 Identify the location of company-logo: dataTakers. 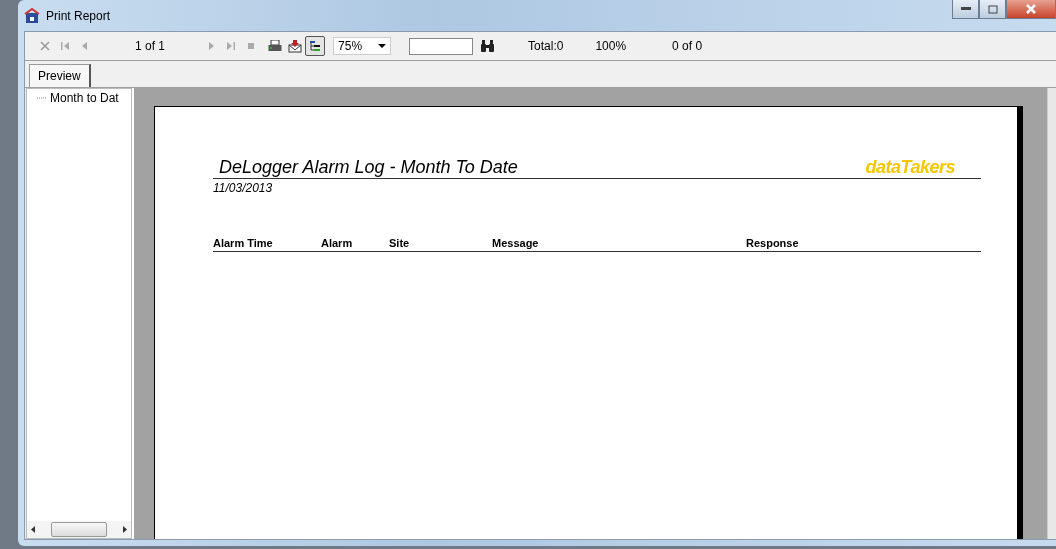
(910, 167).